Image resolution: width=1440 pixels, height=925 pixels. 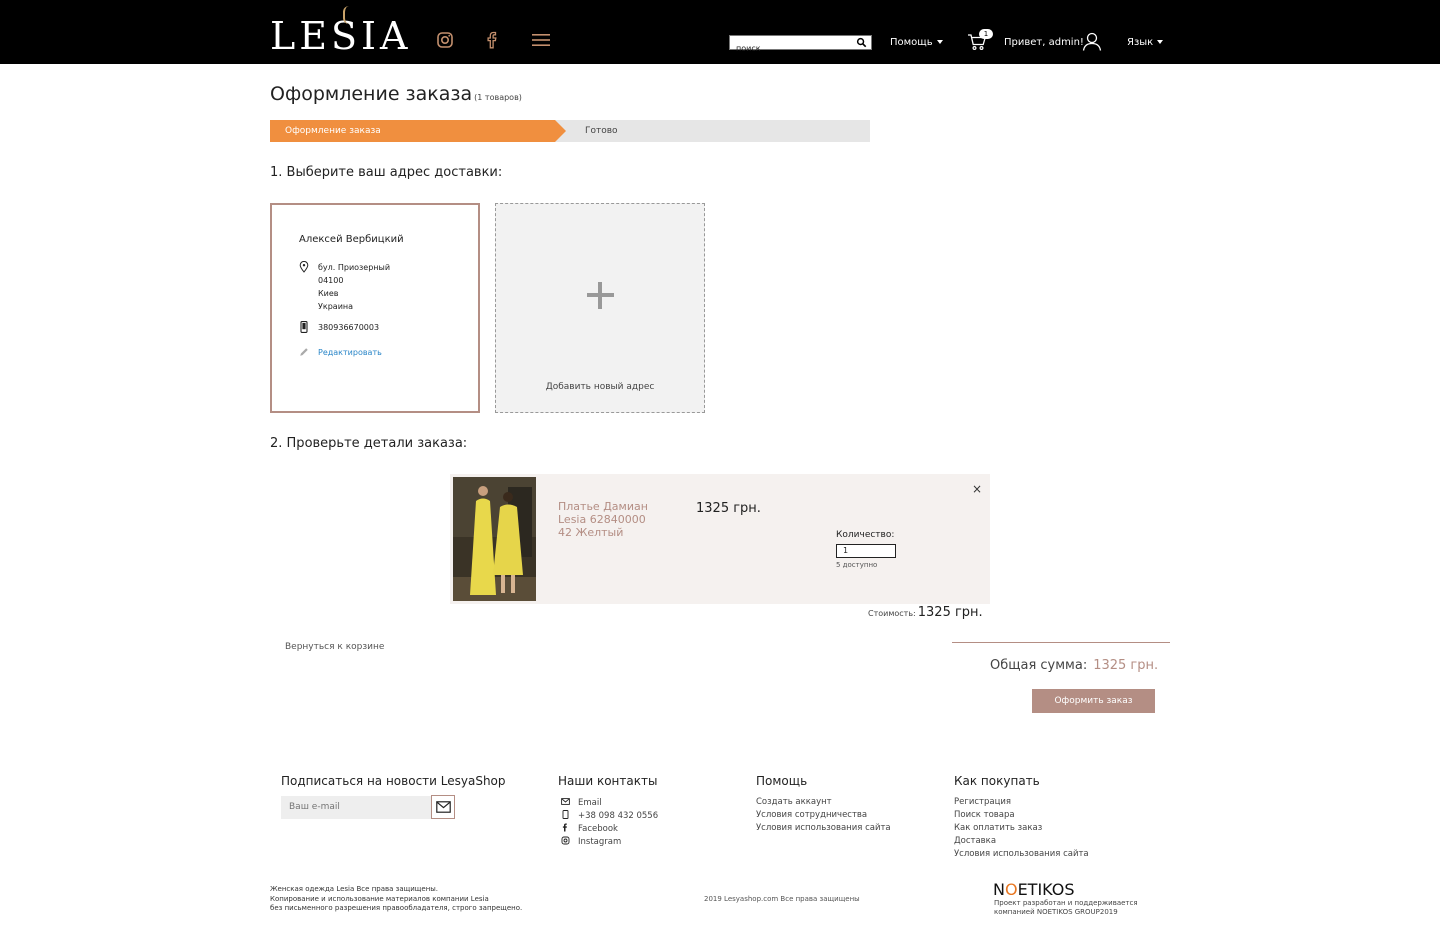 I want to click on newsletter-submit-button, so click(x=443, y=807).